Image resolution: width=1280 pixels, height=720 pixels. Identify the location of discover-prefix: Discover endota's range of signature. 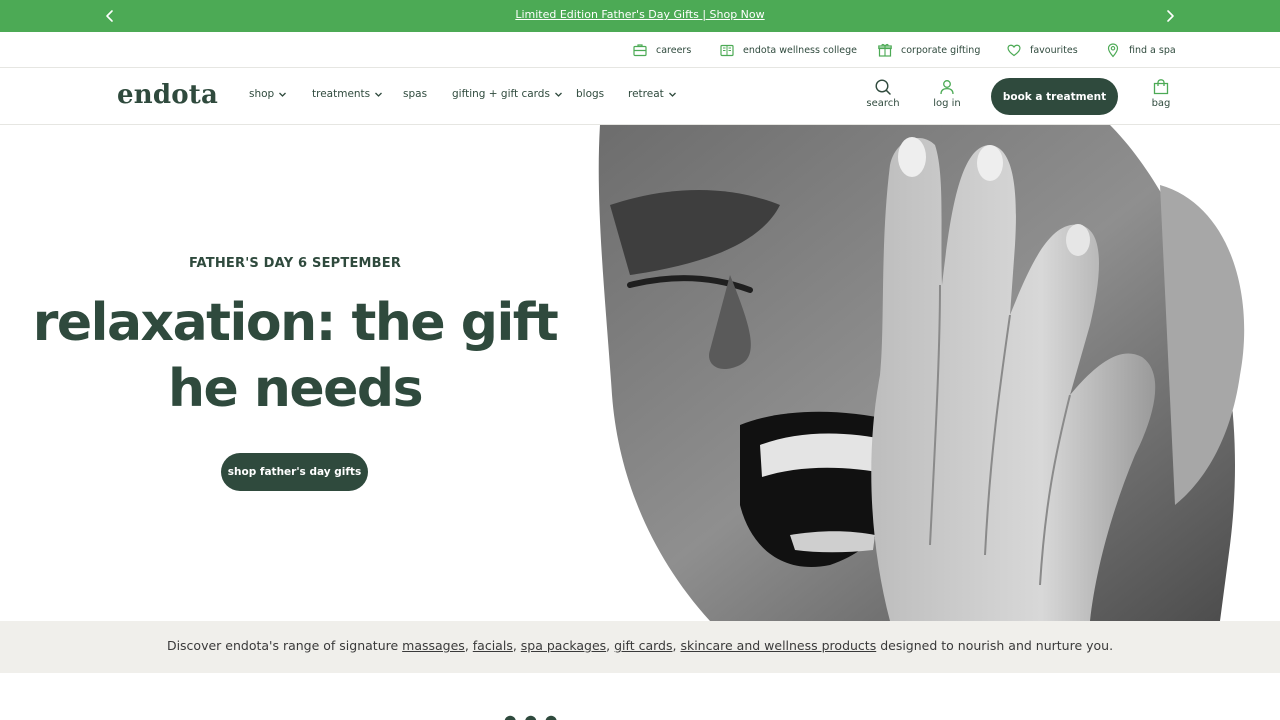
(284, 645).